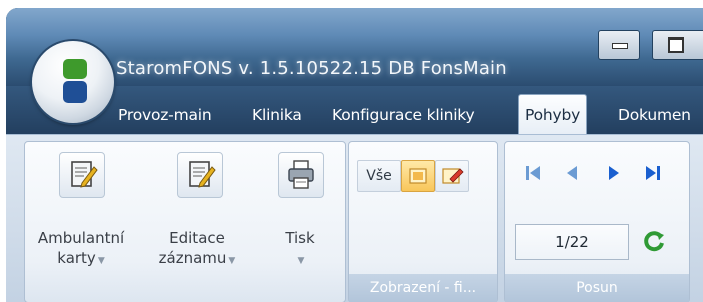 This screenshot has height=302, width=703. Describe the element at coordinates (300, 238) in the screenshot. I see `tisk-label: Tisk` at that location.